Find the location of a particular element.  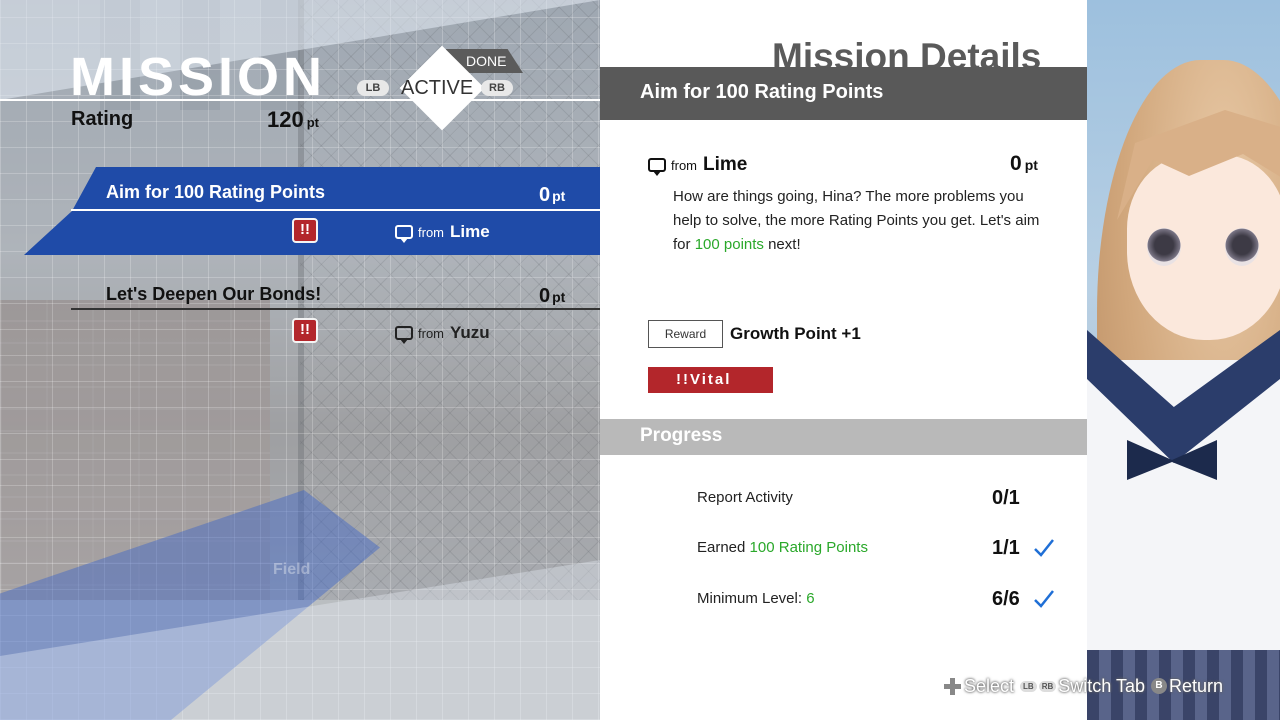

progress-value: 0/1 is located at coordinates (1006, 498).